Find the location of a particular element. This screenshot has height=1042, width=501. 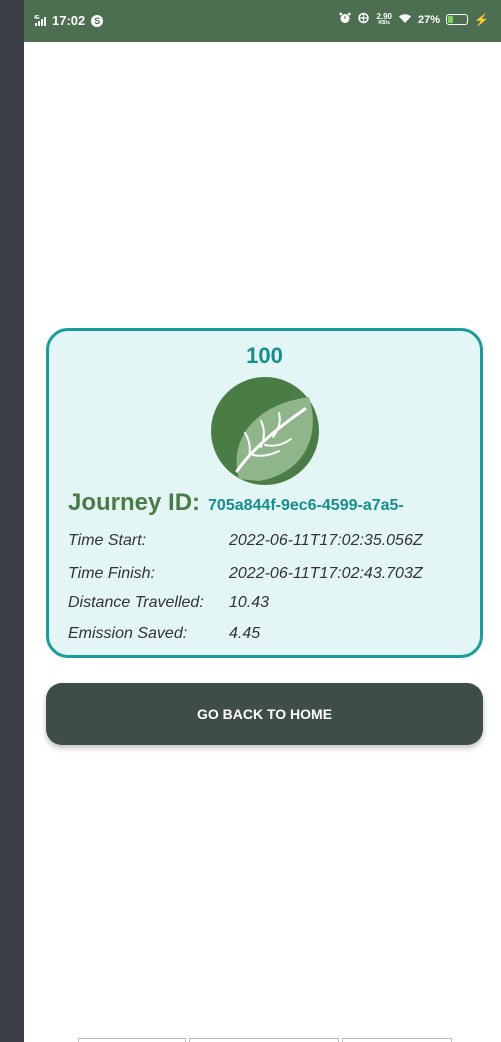

charging-icon: ⚡ is located at coordinates (481, 19).